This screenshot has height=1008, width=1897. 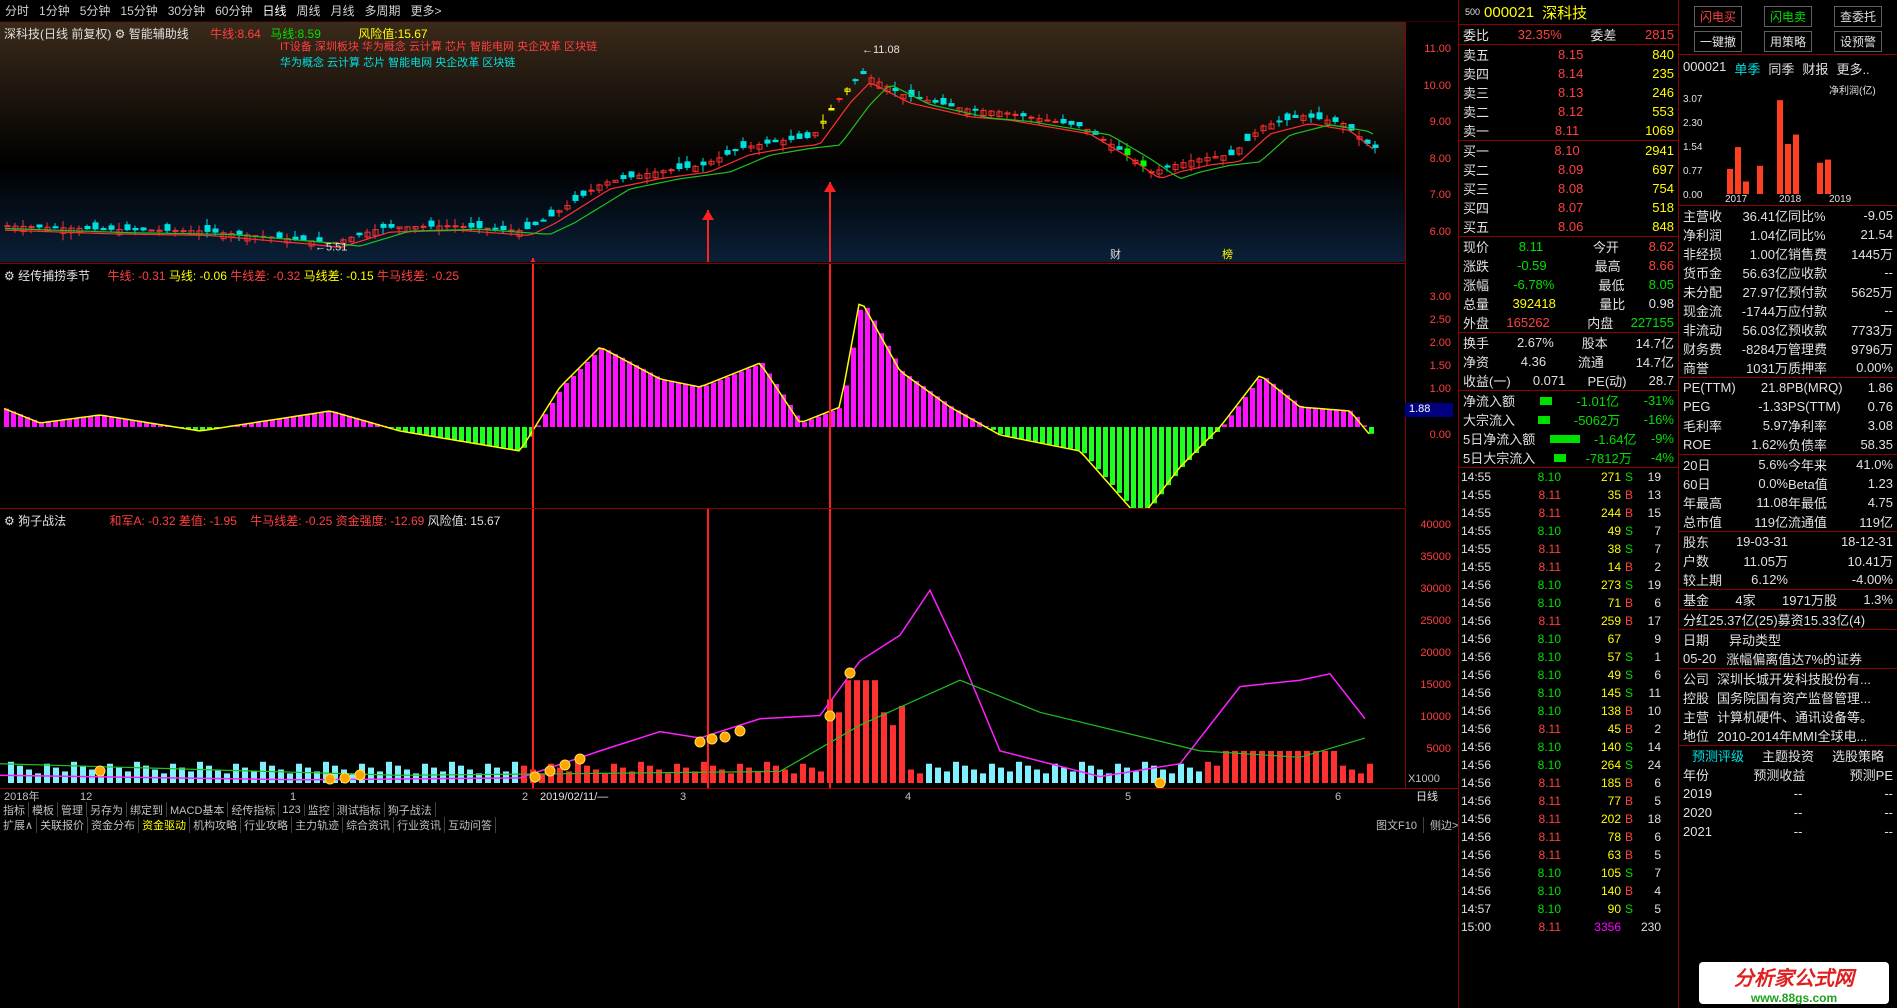 I want to click on trade-button: 查委托, so click(x=1857, y=16).